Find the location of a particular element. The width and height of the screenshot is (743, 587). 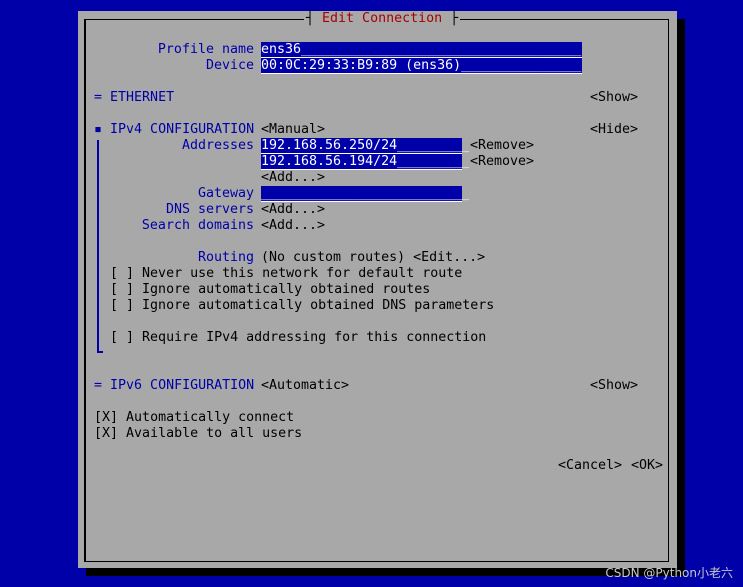

ethernet-section-header: = ETHERNET is located at coordinates (134, 98).